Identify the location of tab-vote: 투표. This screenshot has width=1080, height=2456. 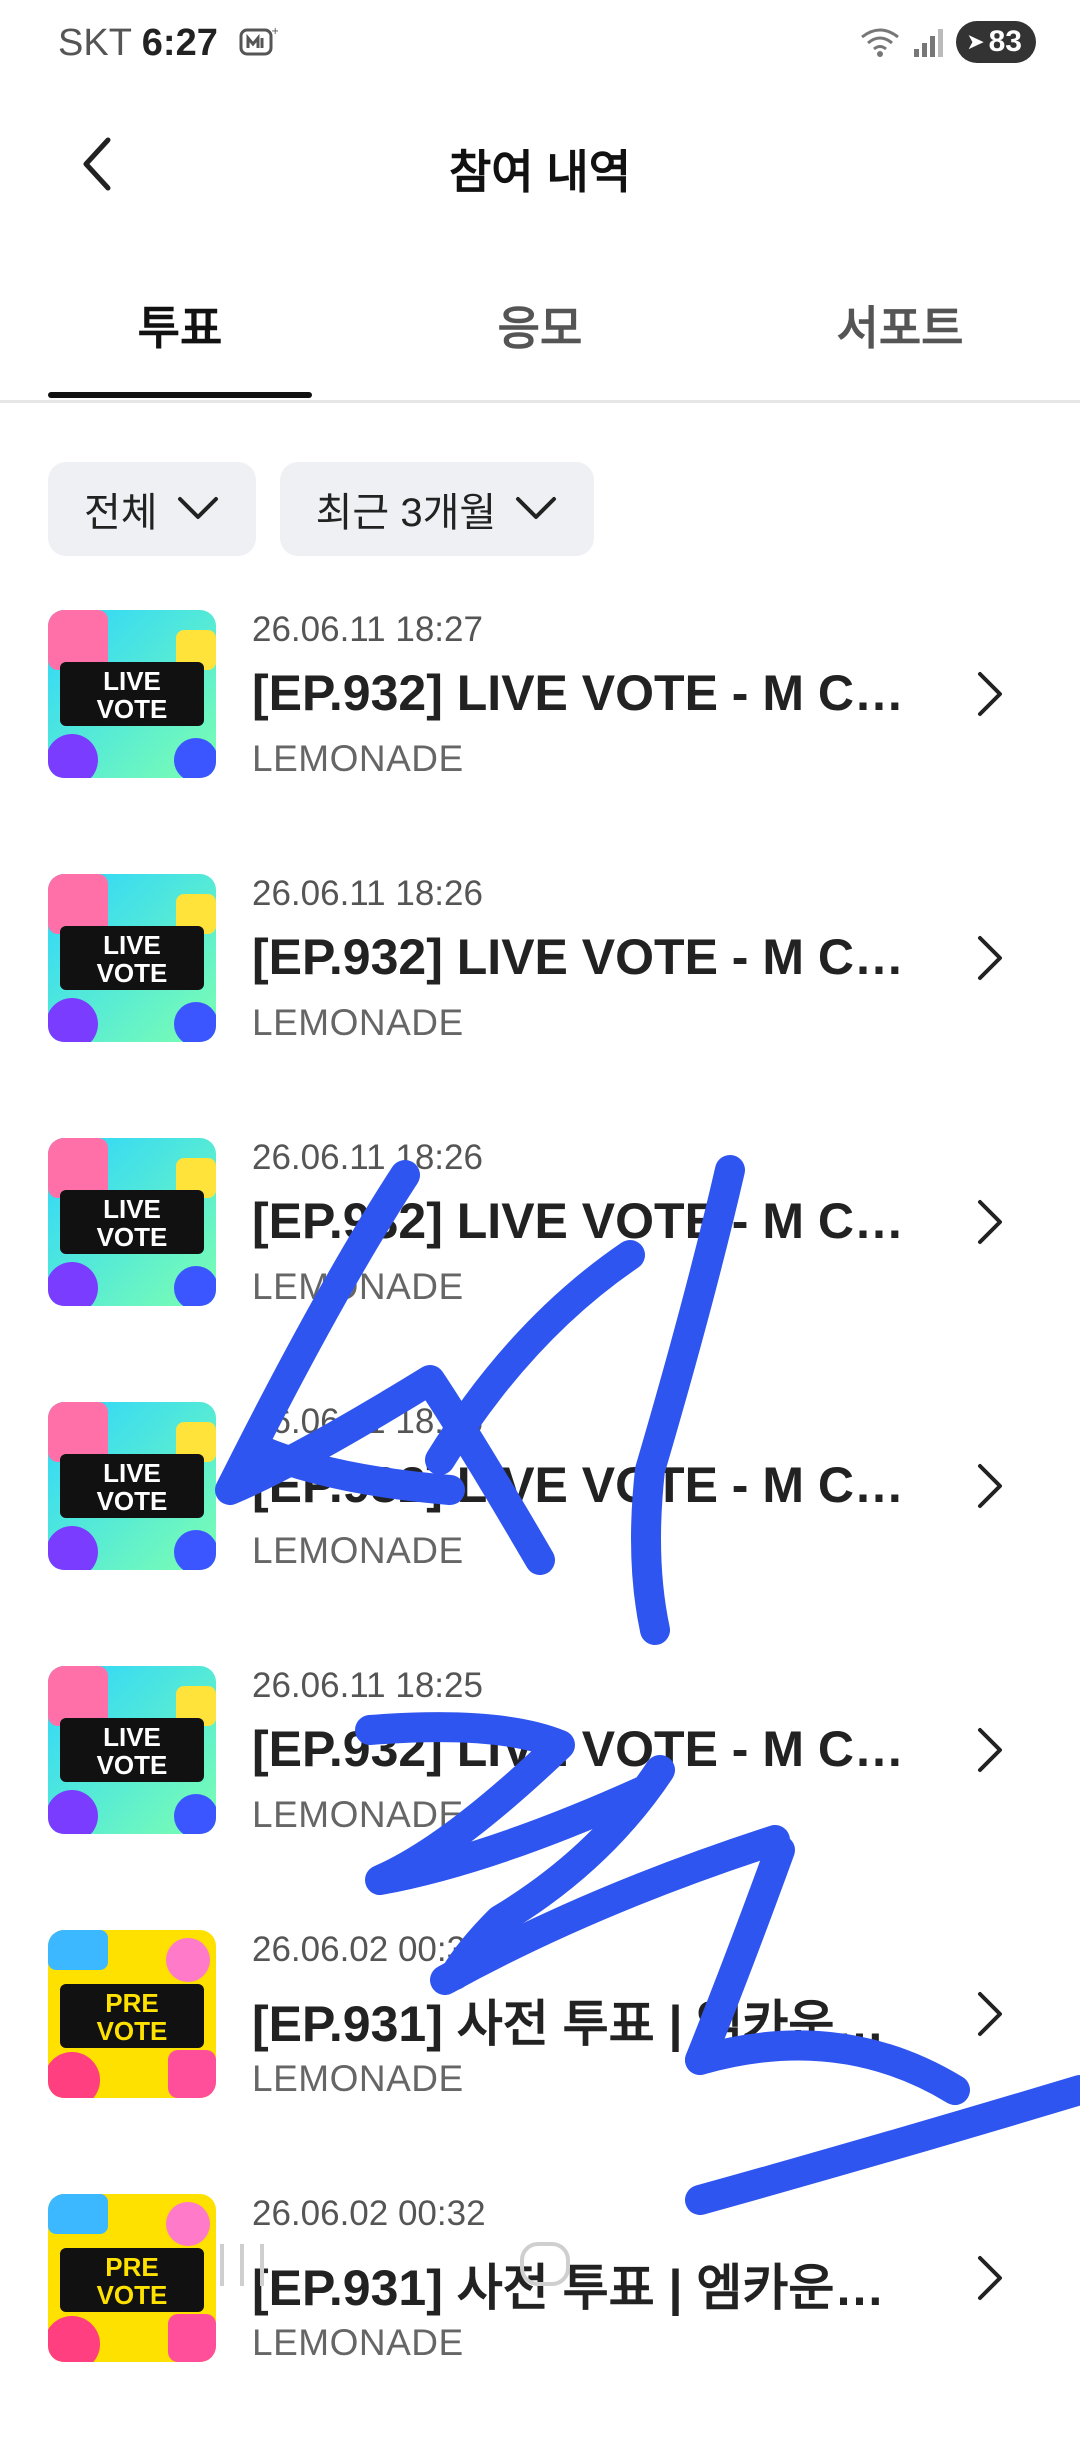
(180, 325).